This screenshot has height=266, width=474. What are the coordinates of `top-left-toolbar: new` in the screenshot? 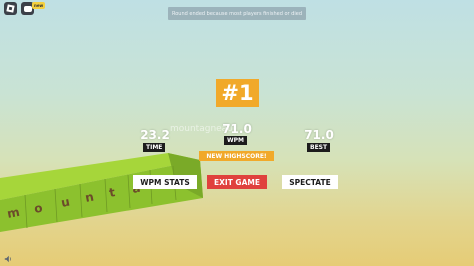 It's located at (25, 8).